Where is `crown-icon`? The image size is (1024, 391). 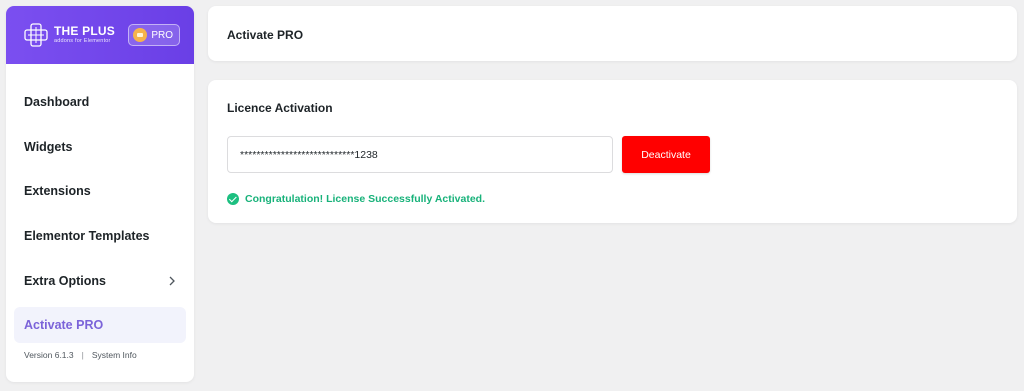 crown-icon is located at coordinates (140, 35).